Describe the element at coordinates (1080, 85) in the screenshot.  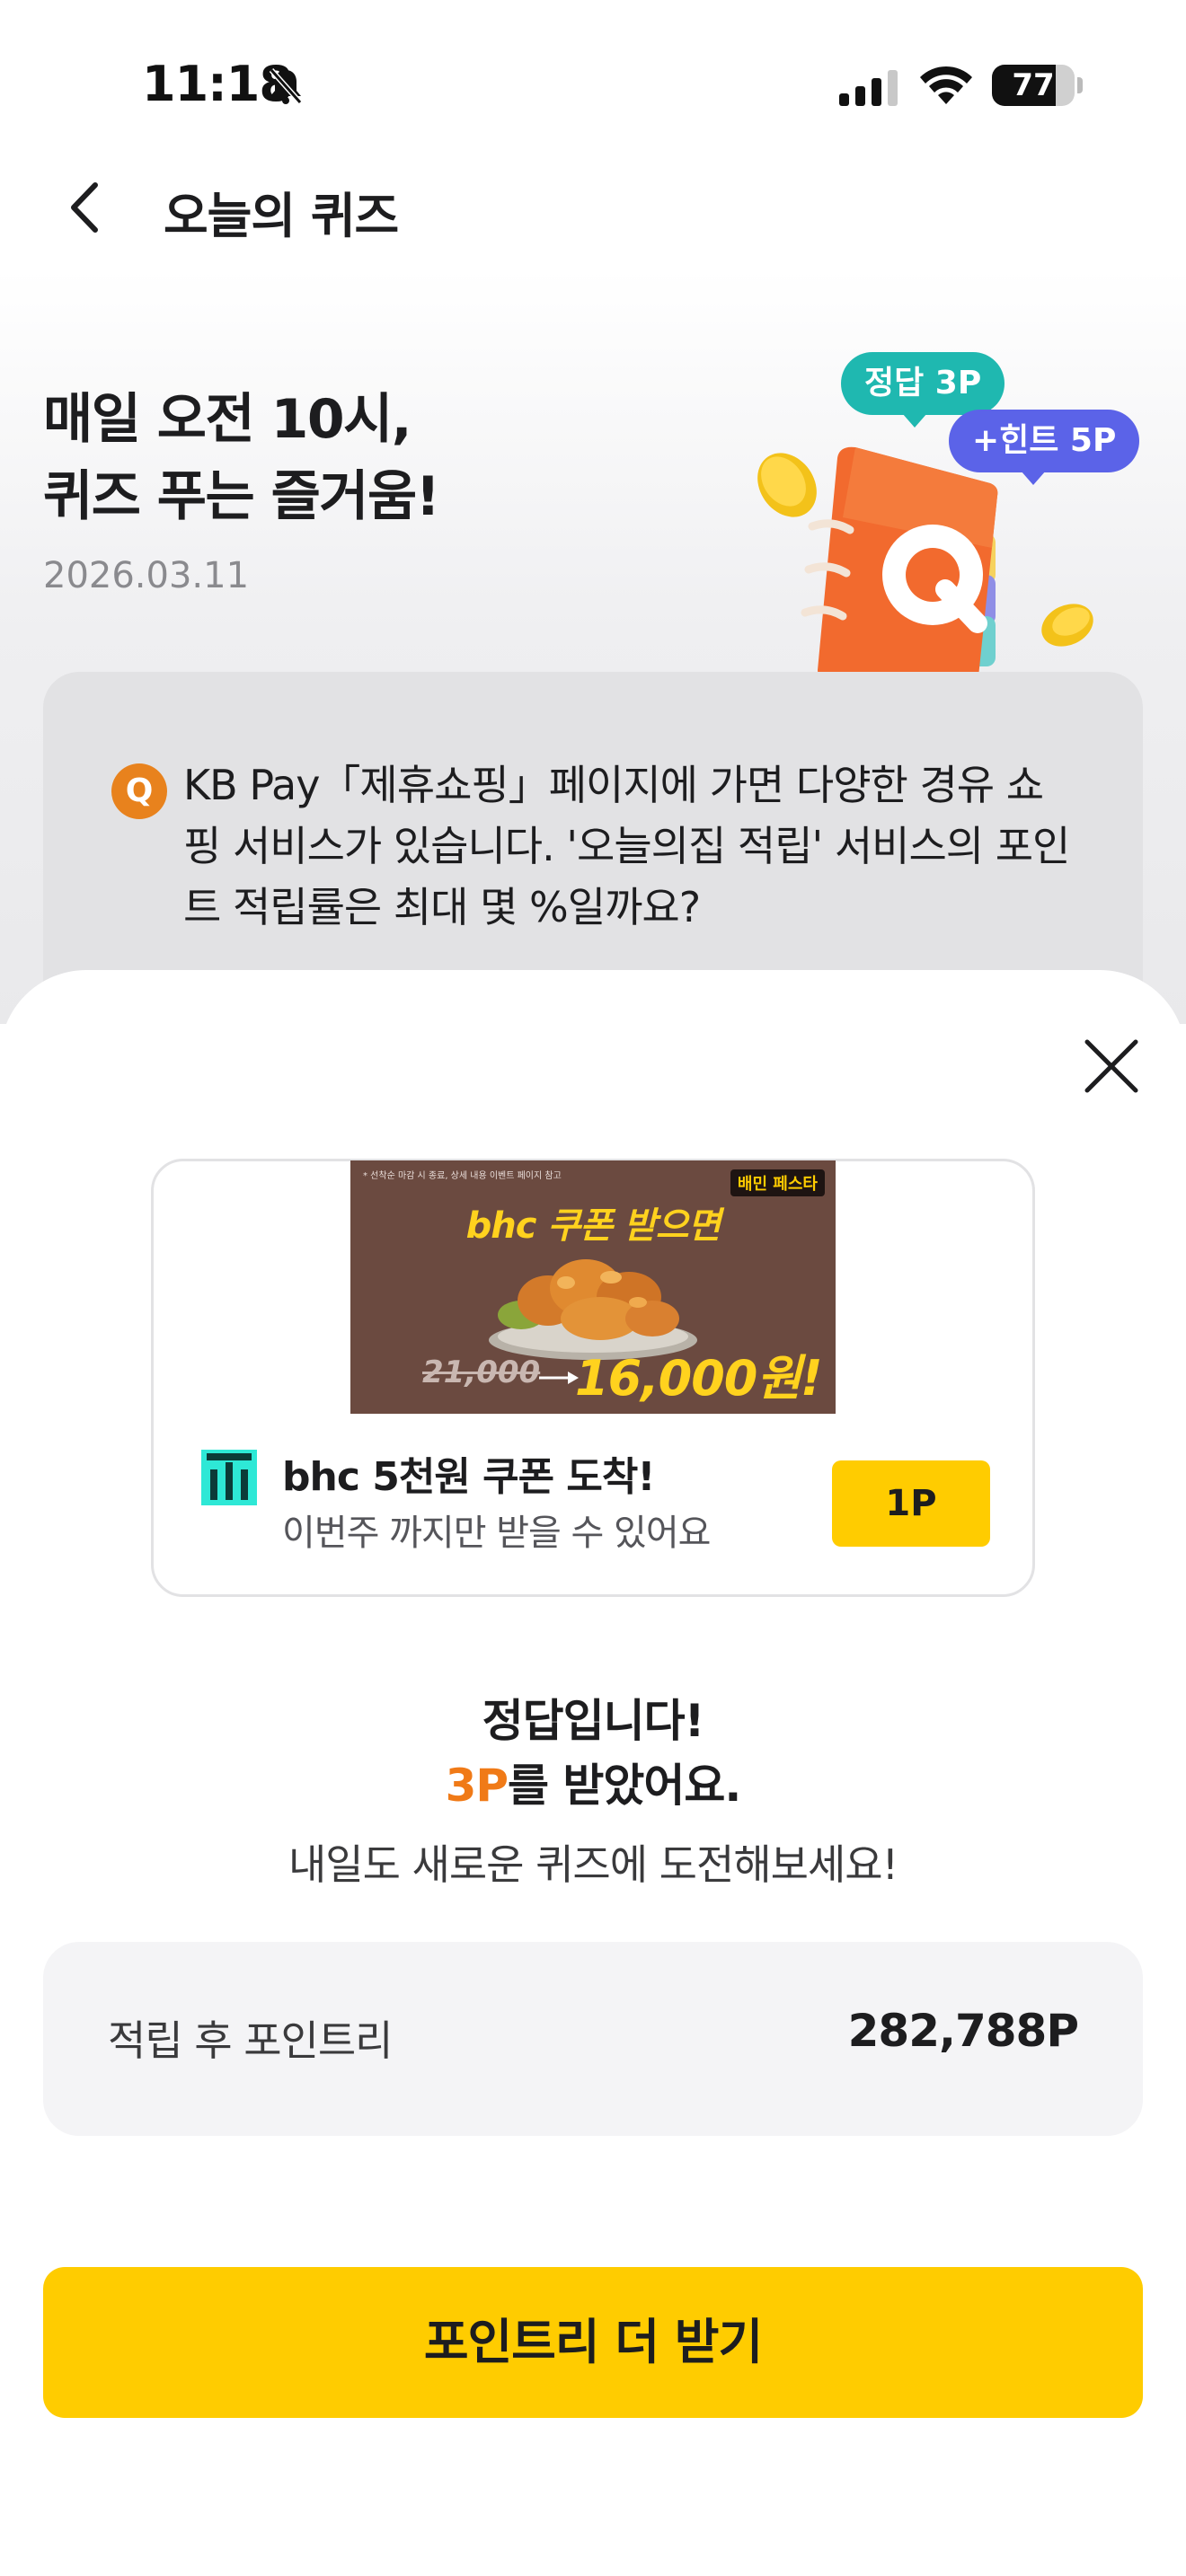
I see `battery-tip` at that location.